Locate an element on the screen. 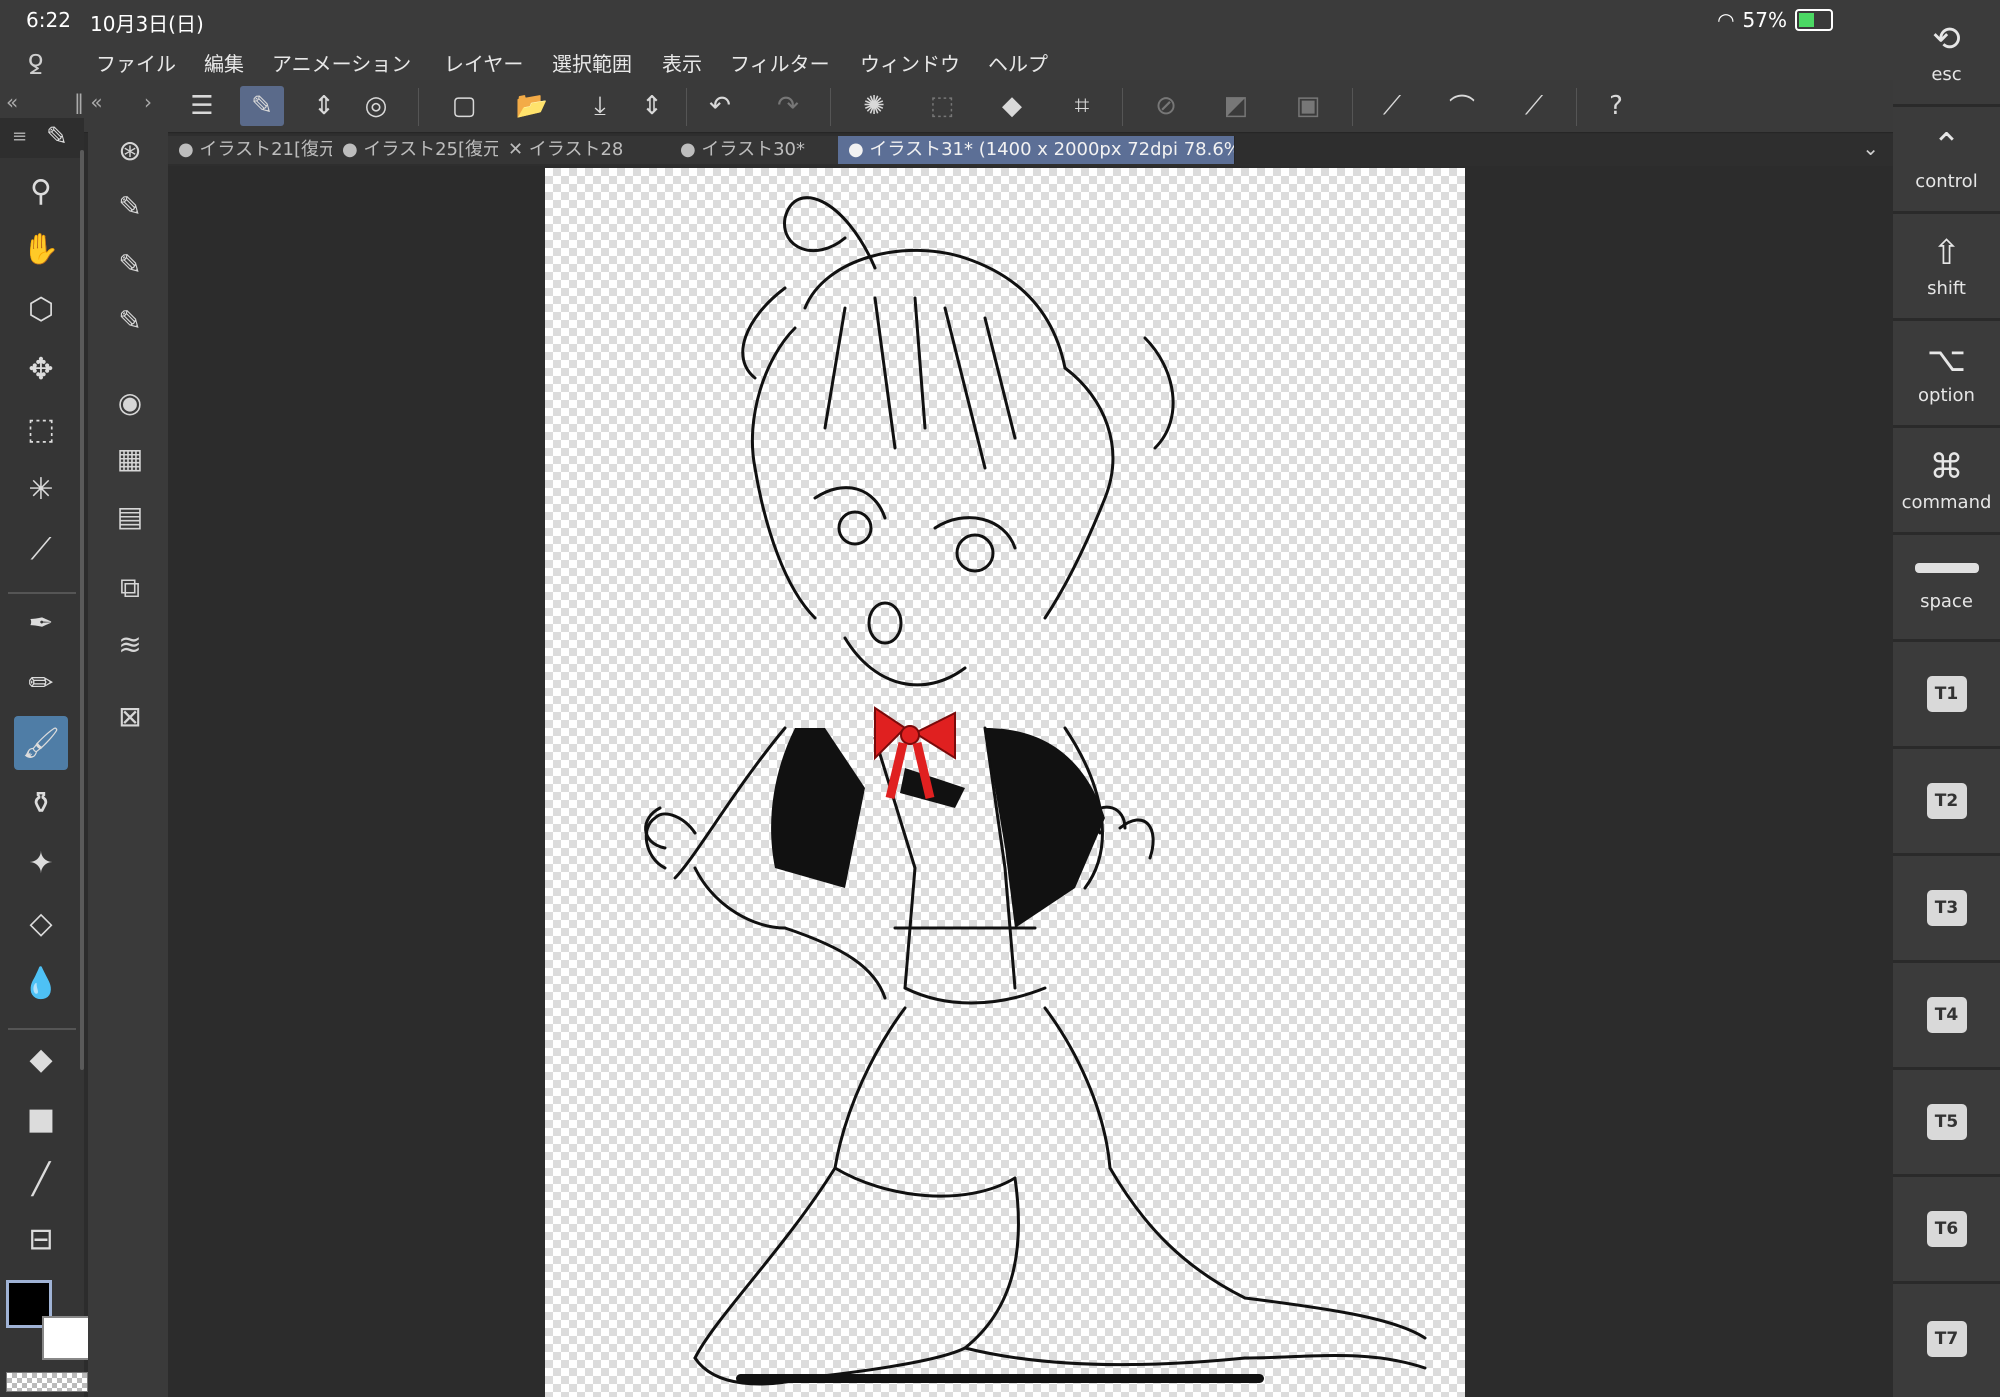 Image resolution: width=2000 pixels, height=1397 pixels. updown-chevron-icon: ⇕ is located at coordinates (324, 106).